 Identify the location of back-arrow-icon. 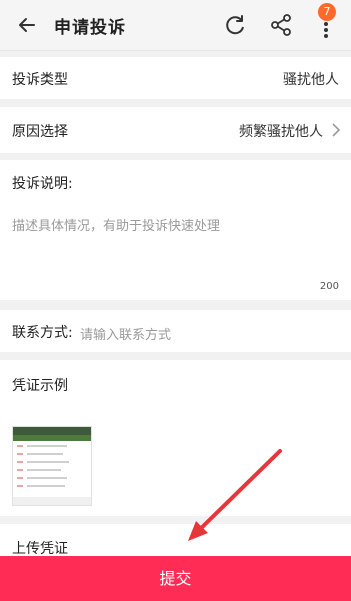
(27, 25).